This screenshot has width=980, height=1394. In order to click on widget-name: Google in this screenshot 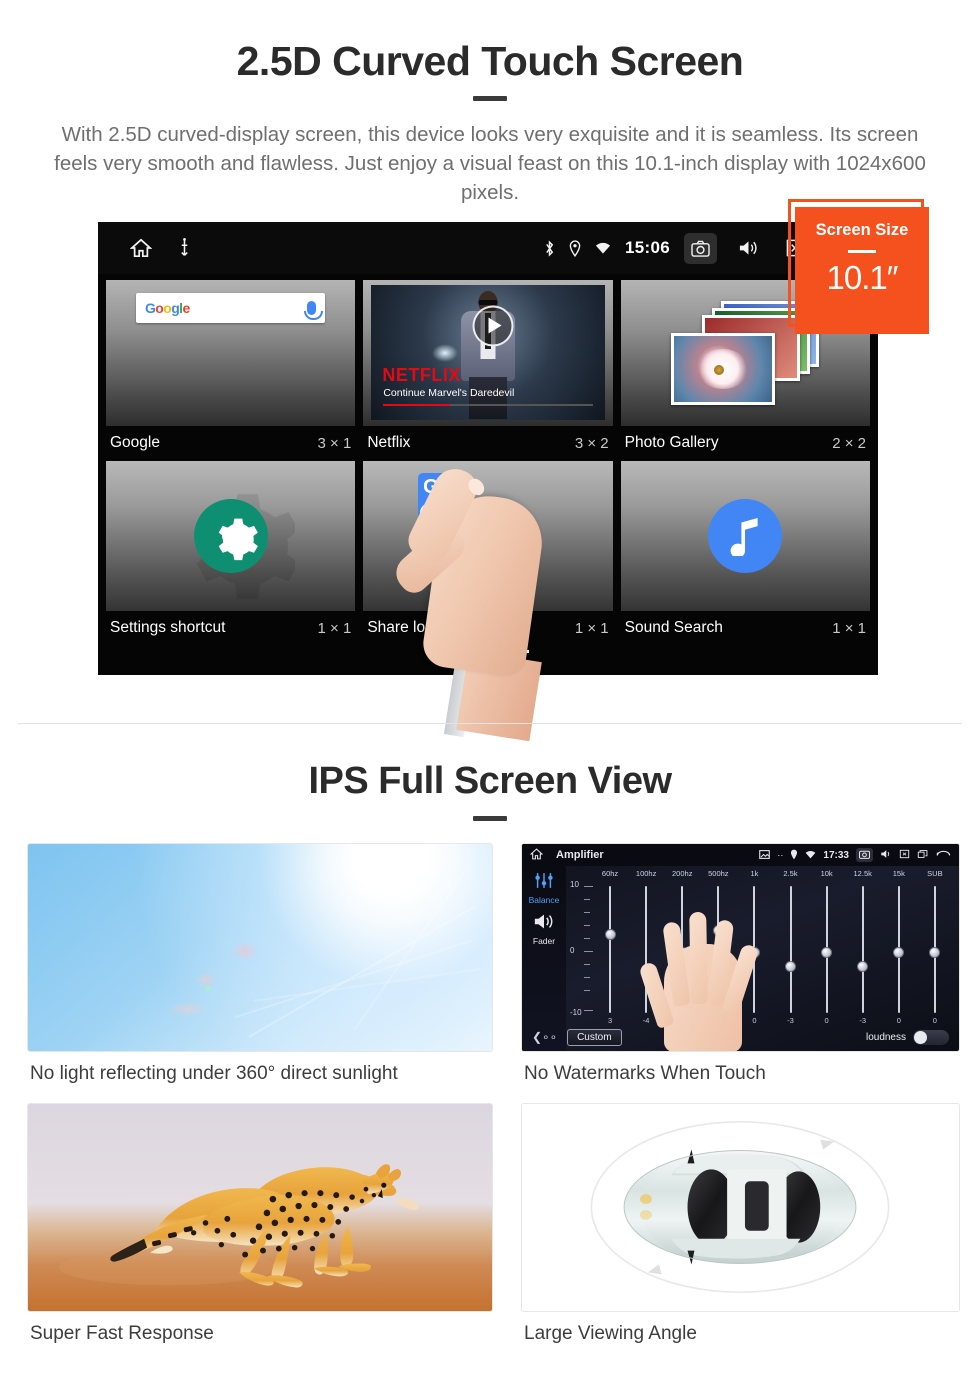, I will do `click(135, 442)`.